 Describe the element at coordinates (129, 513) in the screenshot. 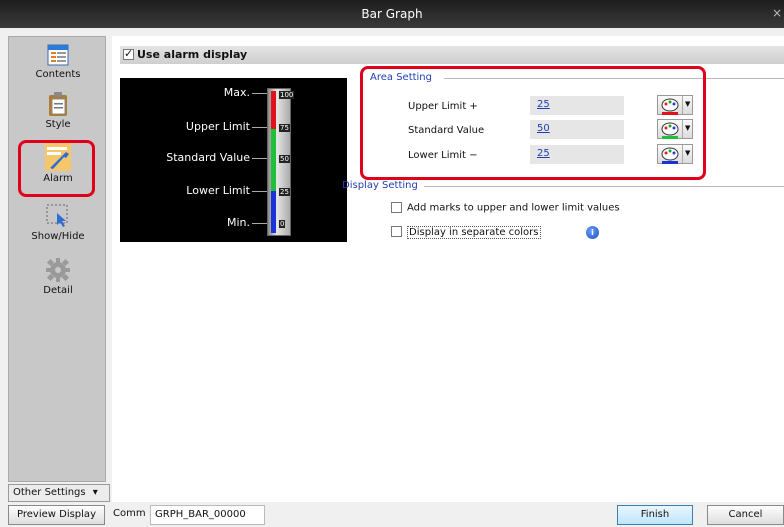

I see `comm-label: Comm` at that location.